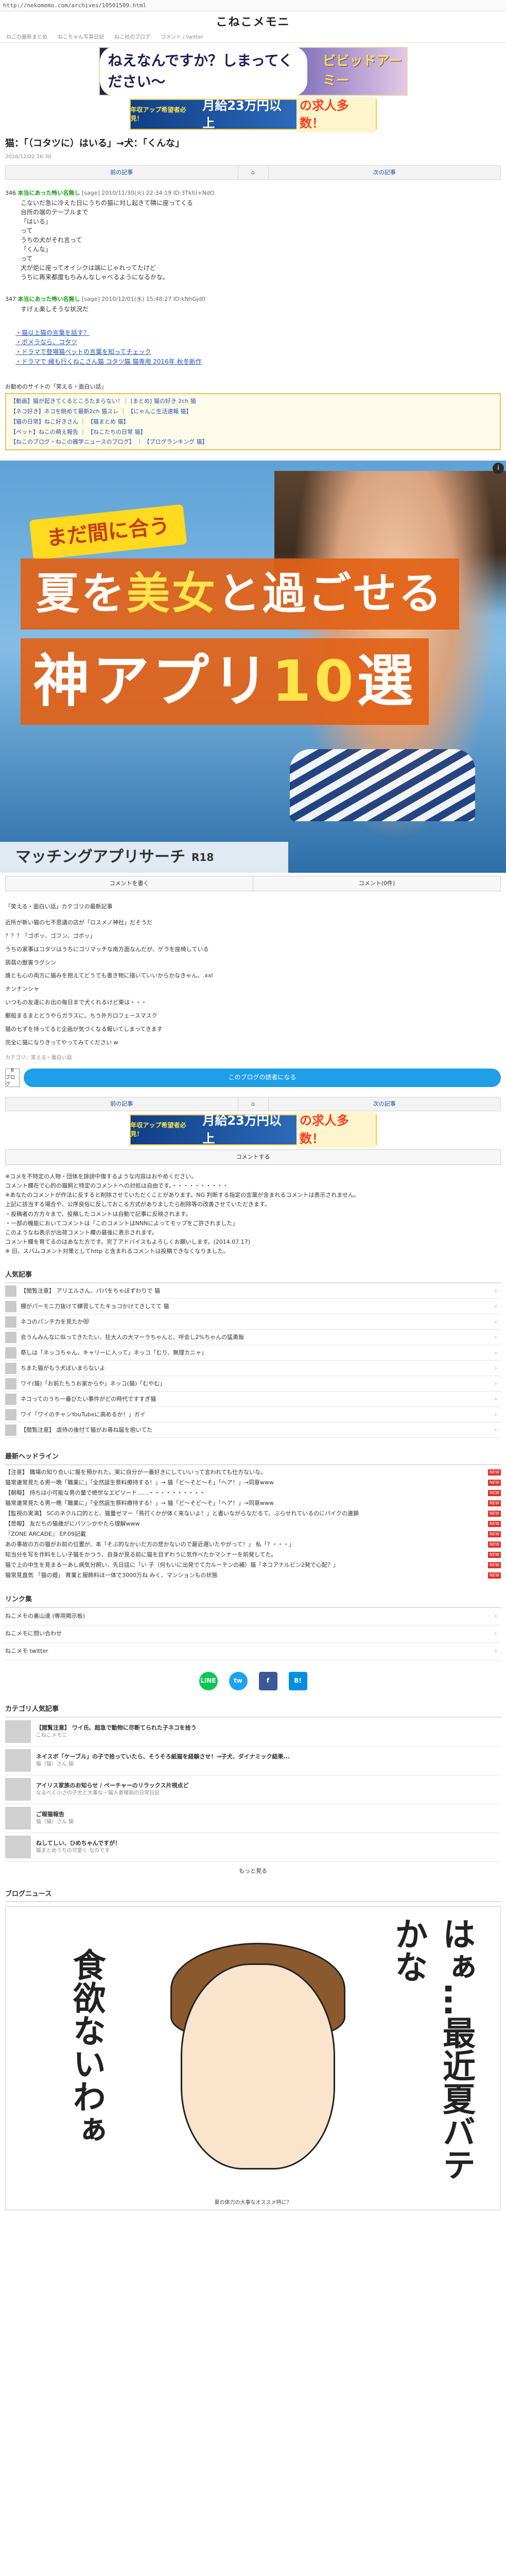  Describe the element at coordinates (253, 1058) in the screenshot. I see `category-label: カテゴリ：笑える・面白い話` at that location.